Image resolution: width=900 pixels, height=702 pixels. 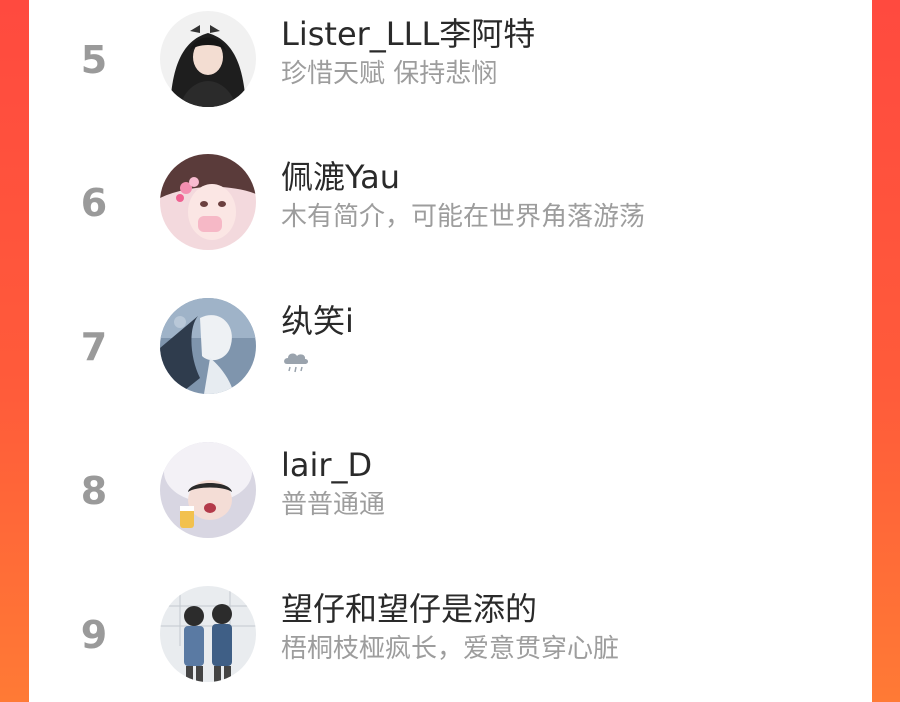 I want to click on rank-number: 6, so click(x=94, y=203).